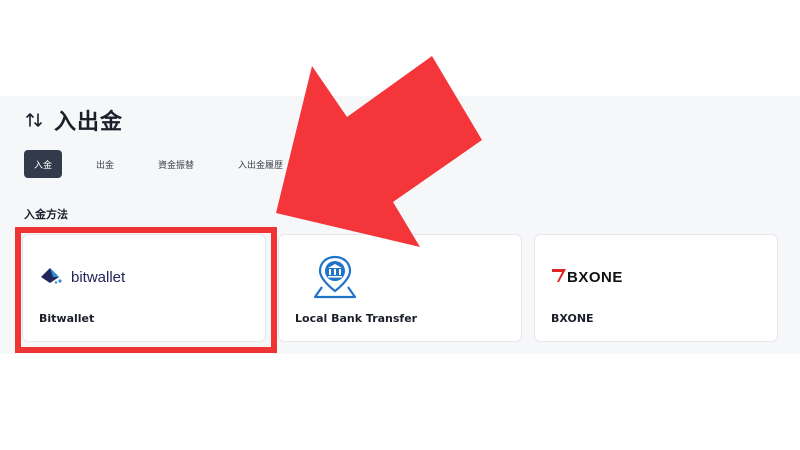 This screenshot has height=450, width=800. I want to click on method-label: BXONE, so click(572, 318).